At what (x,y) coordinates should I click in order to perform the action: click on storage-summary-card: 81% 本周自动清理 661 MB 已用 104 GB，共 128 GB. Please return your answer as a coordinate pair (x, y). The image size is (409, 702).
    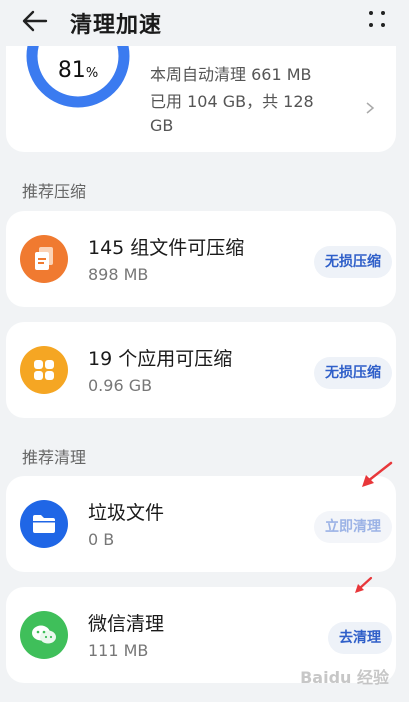
    Looking at the image, I should click on (201, 99).